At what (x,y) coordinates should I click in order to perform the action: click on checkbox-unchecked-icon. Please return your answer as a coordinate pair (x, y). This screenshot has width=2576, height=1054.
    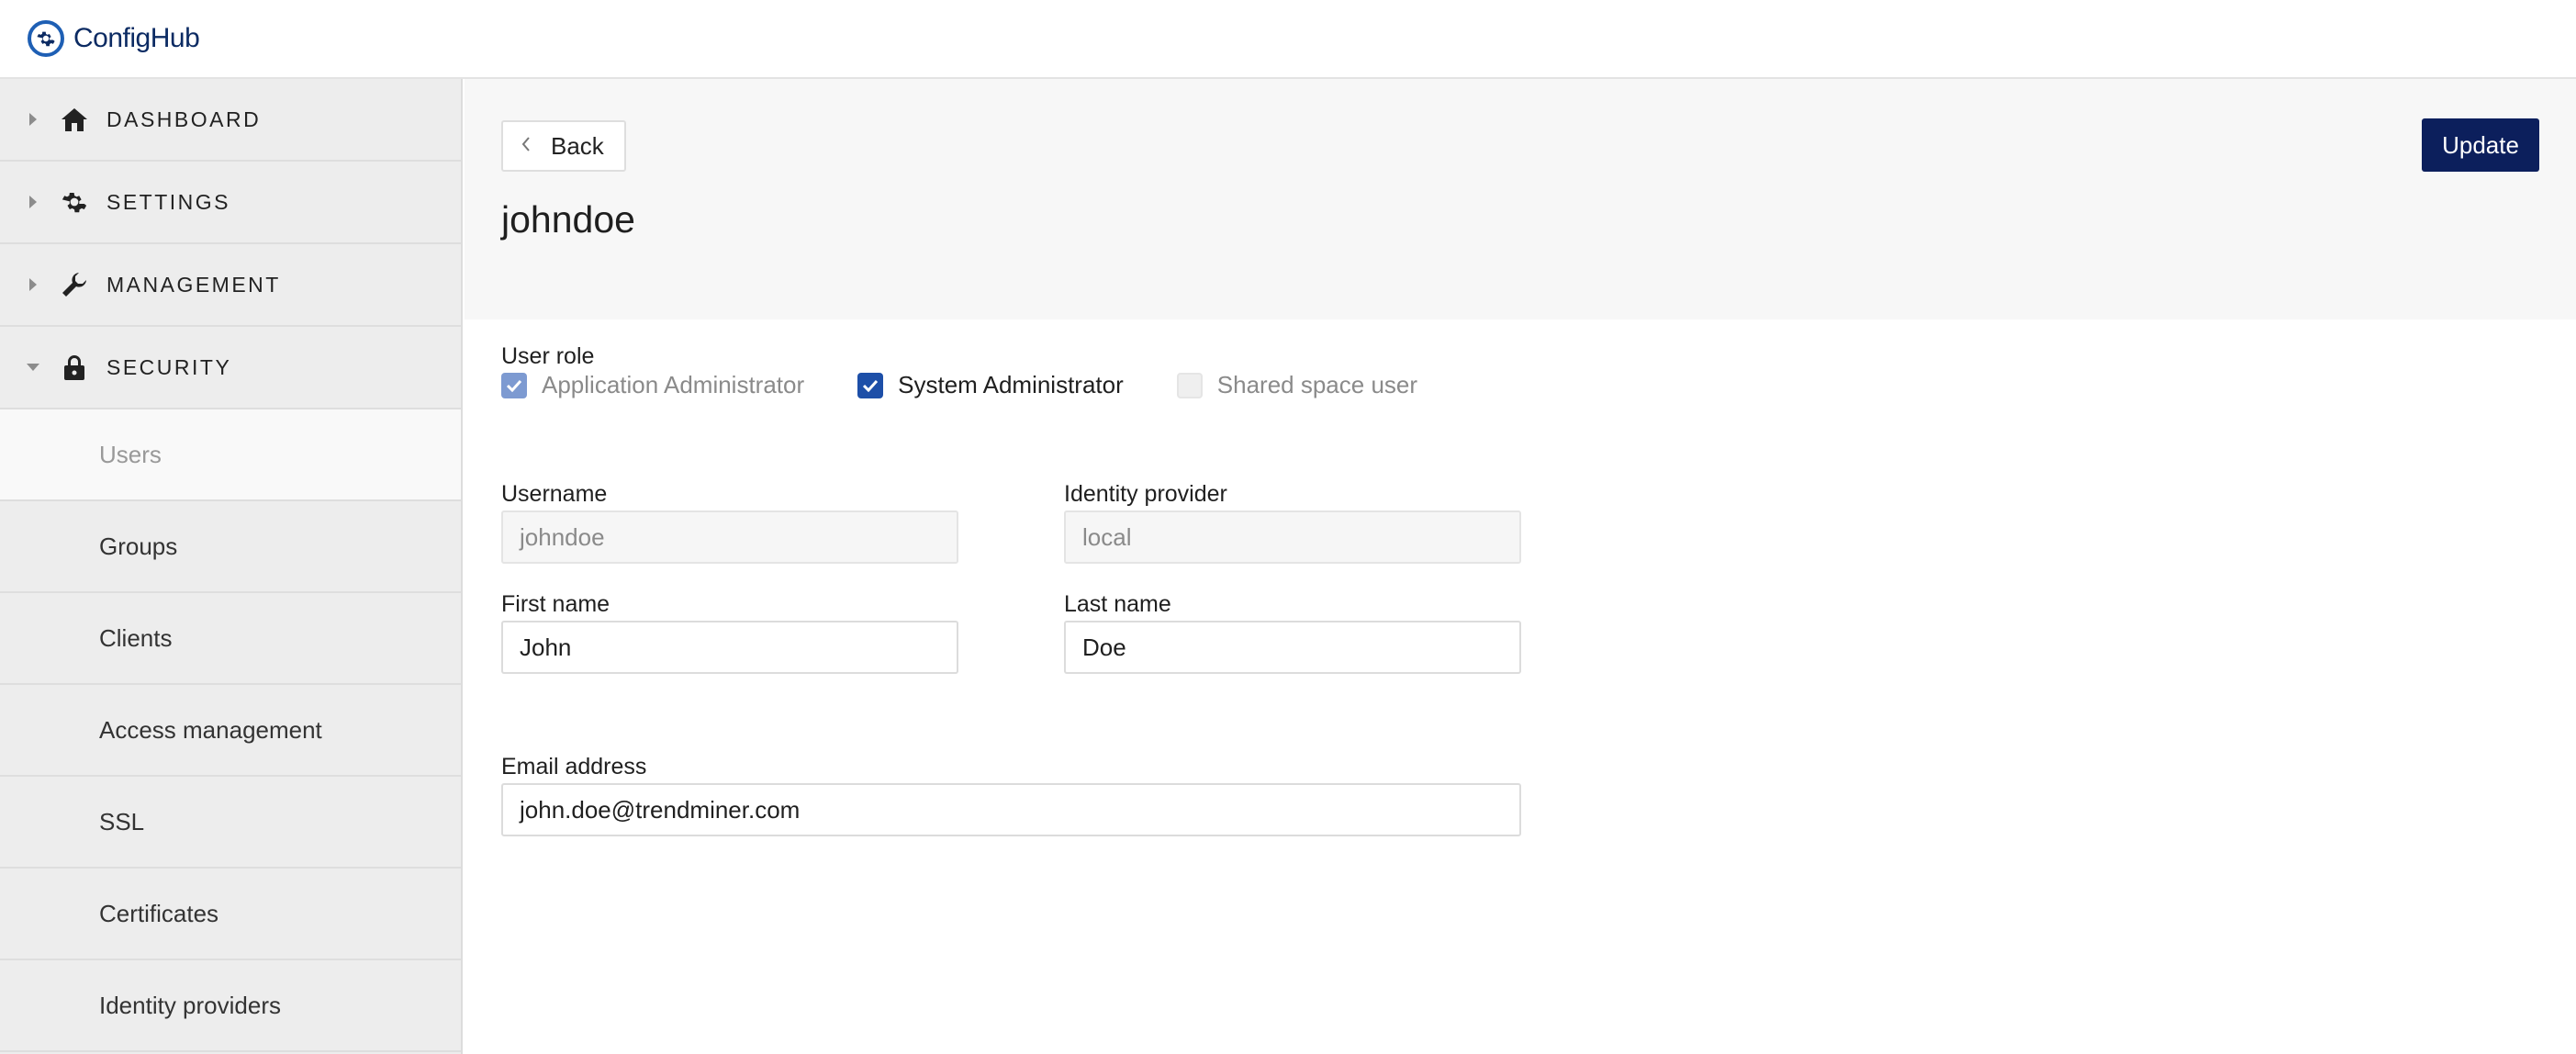
    Looking at the image, I should click on (1189, 385).